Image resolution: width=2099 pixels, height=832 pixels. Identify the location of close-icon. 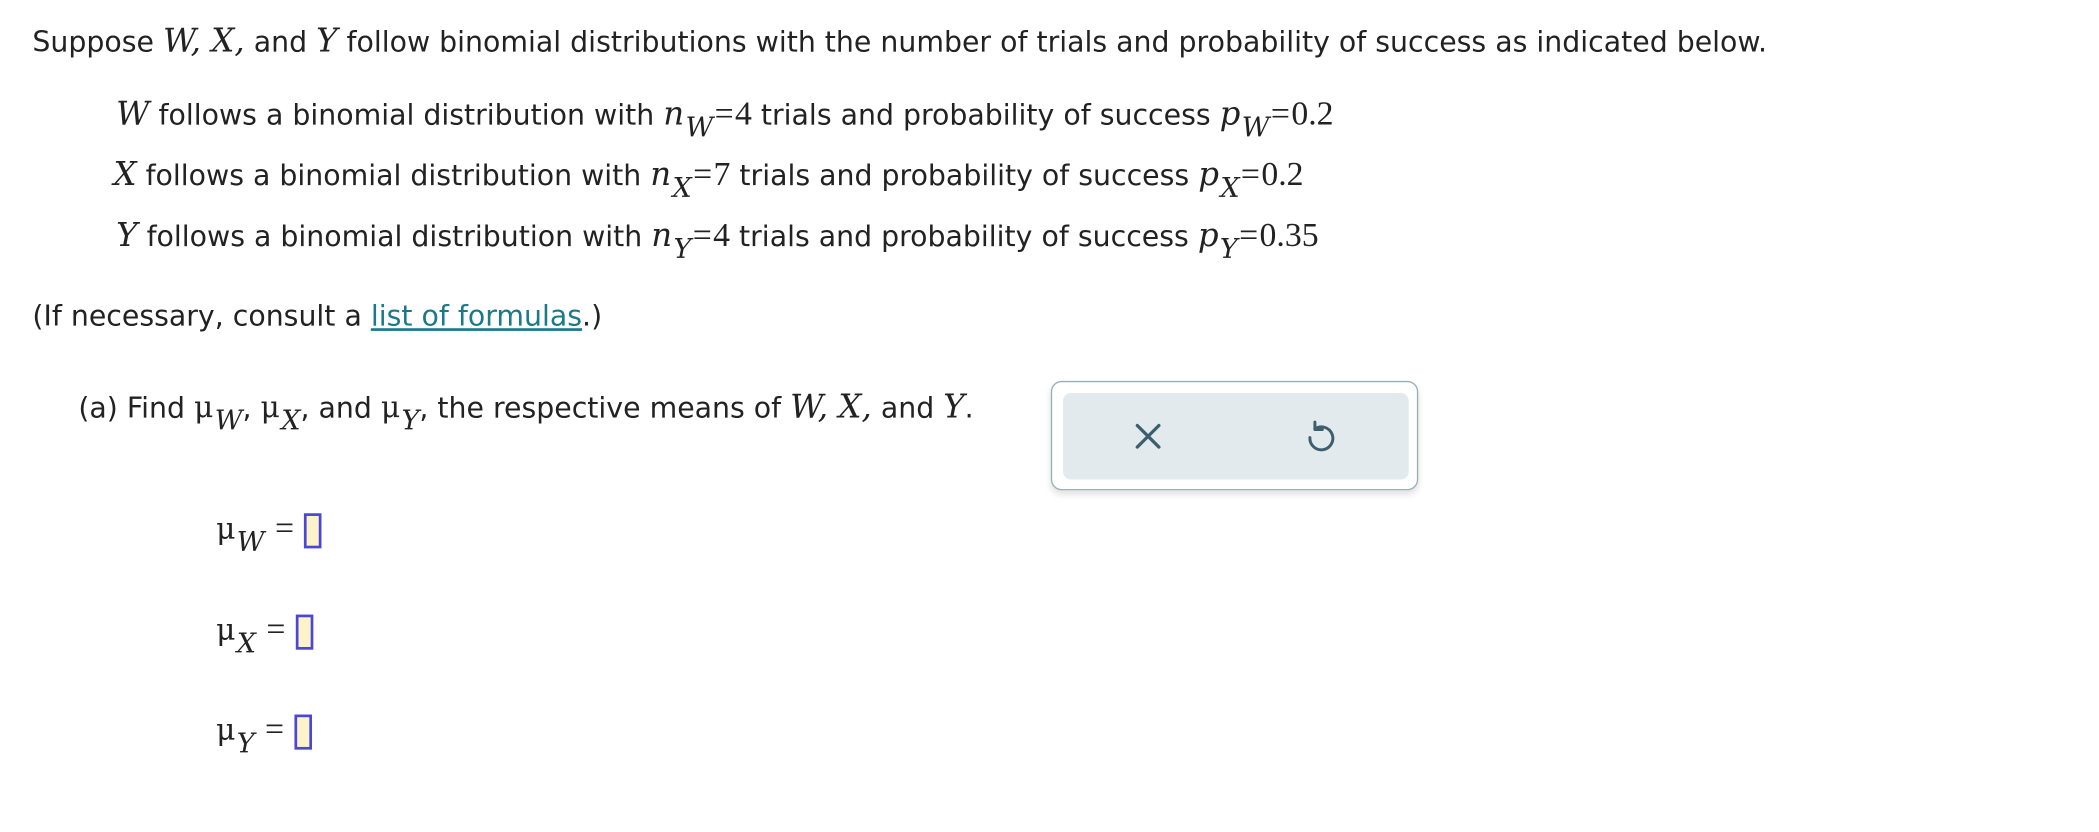
(1148, 436).